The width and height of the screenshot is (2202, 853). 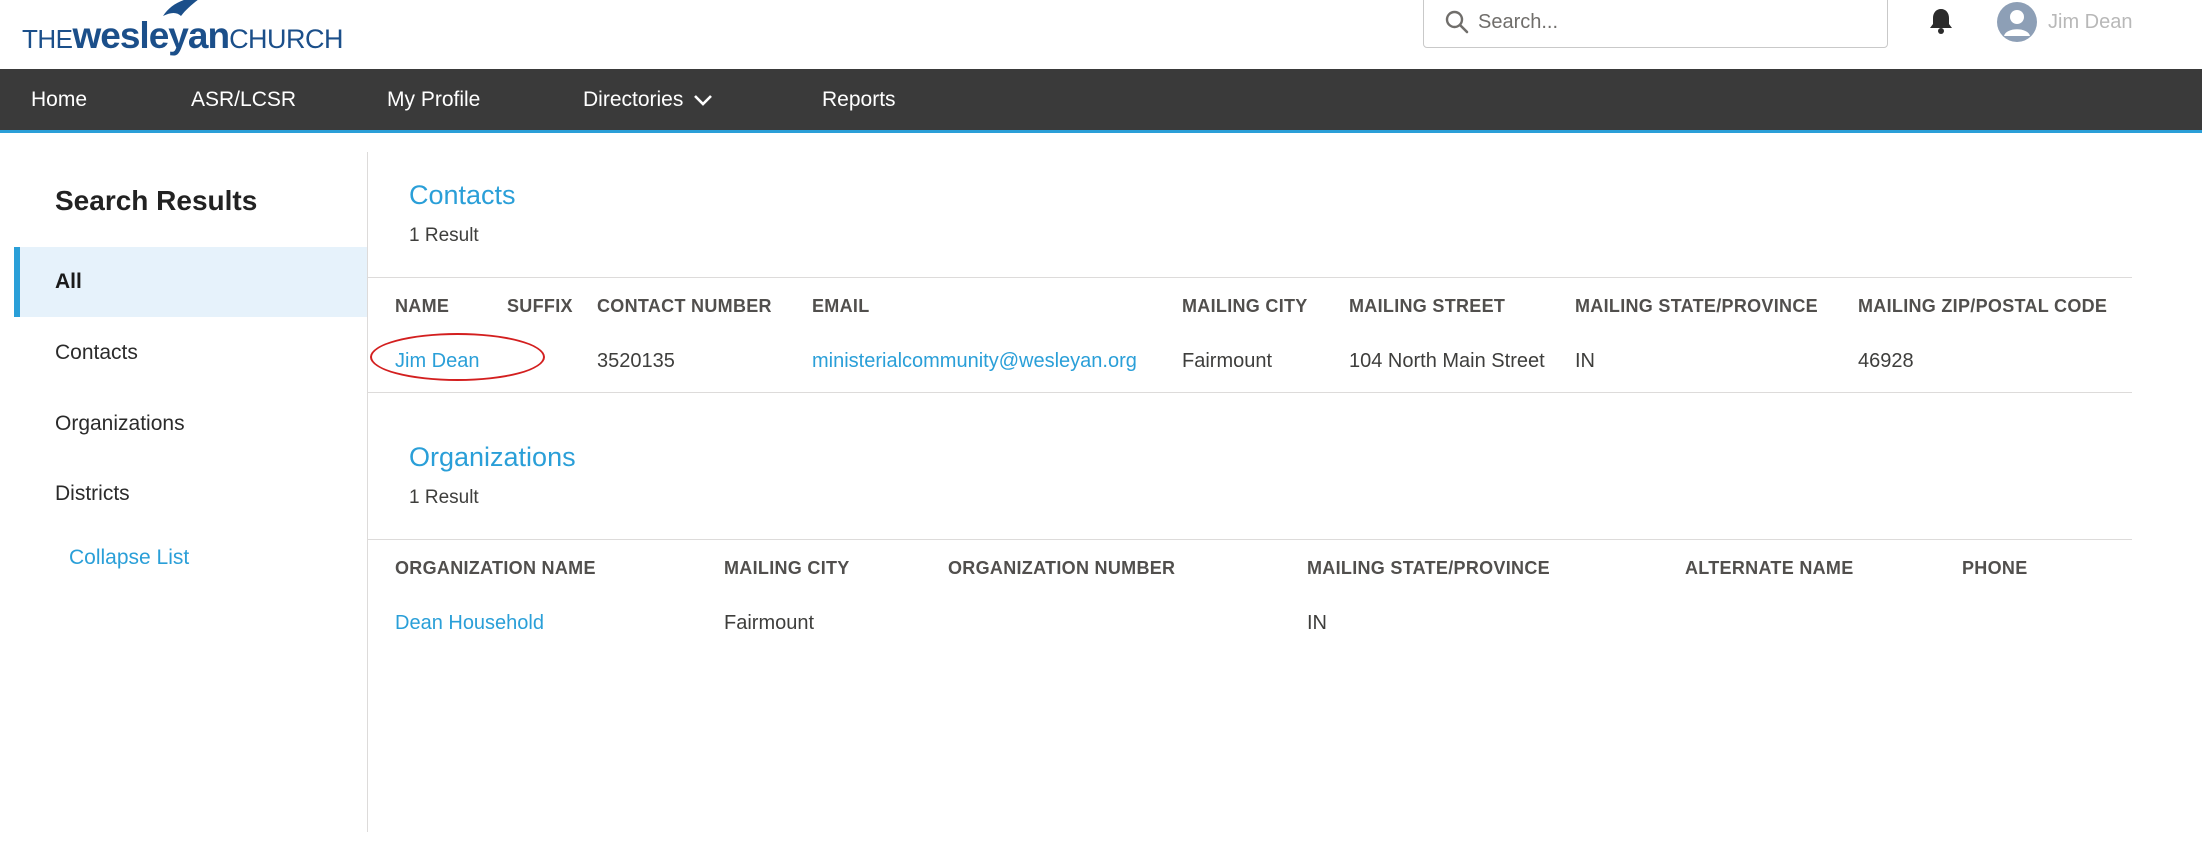 I want to click on contacts-section-title: Contacts, so click(x=462, y=195).